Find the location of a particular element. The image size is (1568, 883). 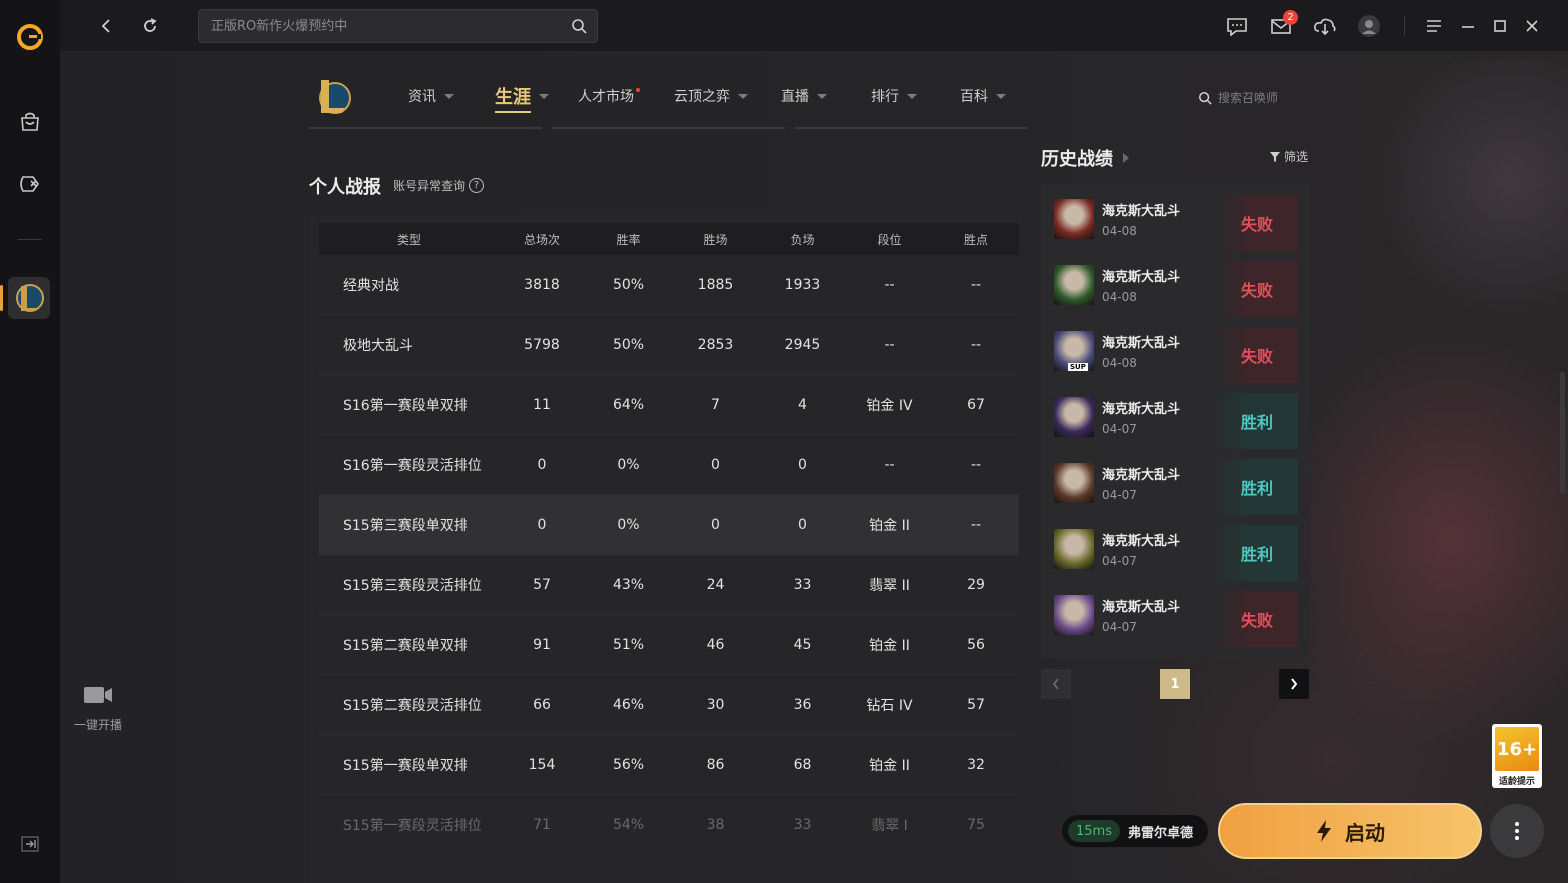

table-row: S15第一赛段单双排 154 56% 86 68 铂金 II 32 is located at coordinates (669, 765).